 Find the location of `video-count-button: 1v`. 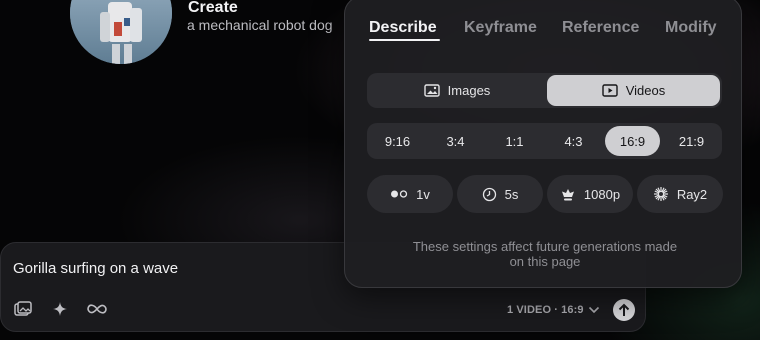

video-count-button: 1v is located at coordinates (410, 194).